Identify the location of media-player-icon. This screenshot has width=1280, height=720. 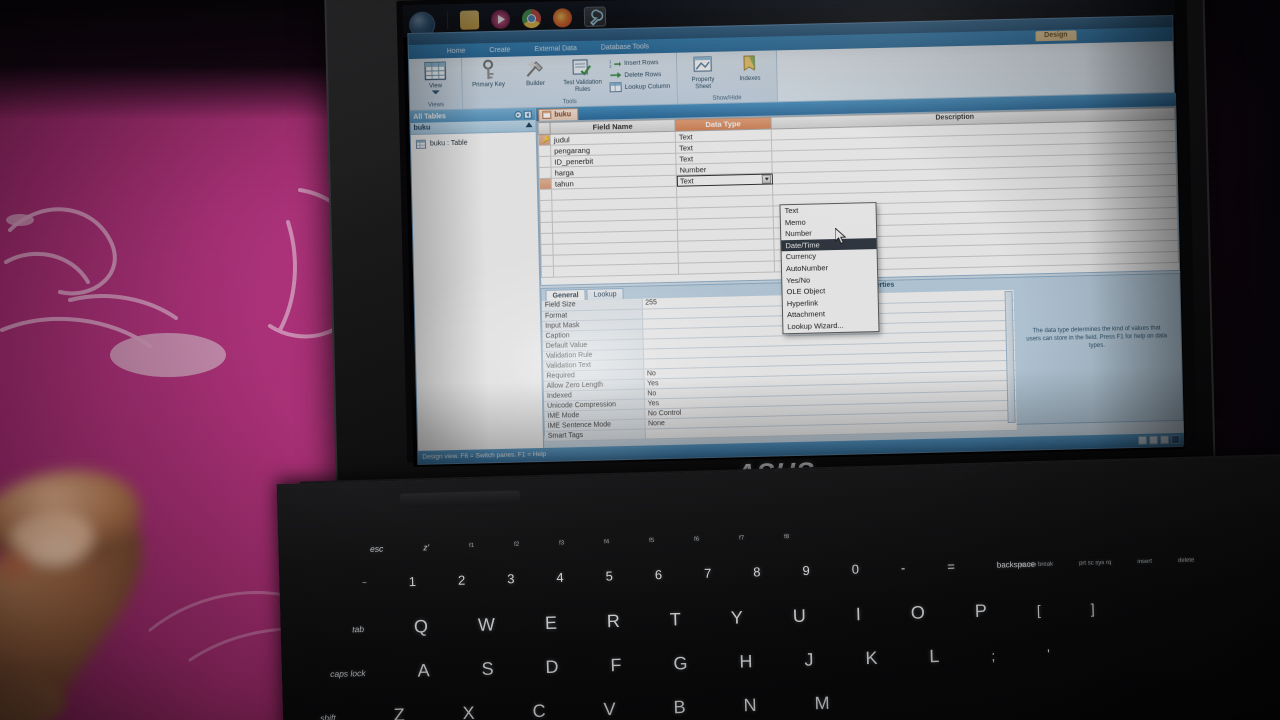
(500, 19).